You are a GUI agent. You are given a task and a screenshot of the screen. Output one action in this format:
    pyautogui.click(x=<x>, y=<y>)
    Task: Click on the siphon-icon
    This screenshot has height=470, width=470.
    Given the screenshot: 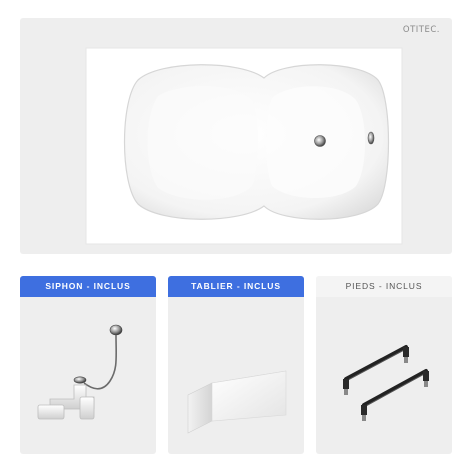 What is the action you would take?
    pyautogui.click(x=80, y=372)
    